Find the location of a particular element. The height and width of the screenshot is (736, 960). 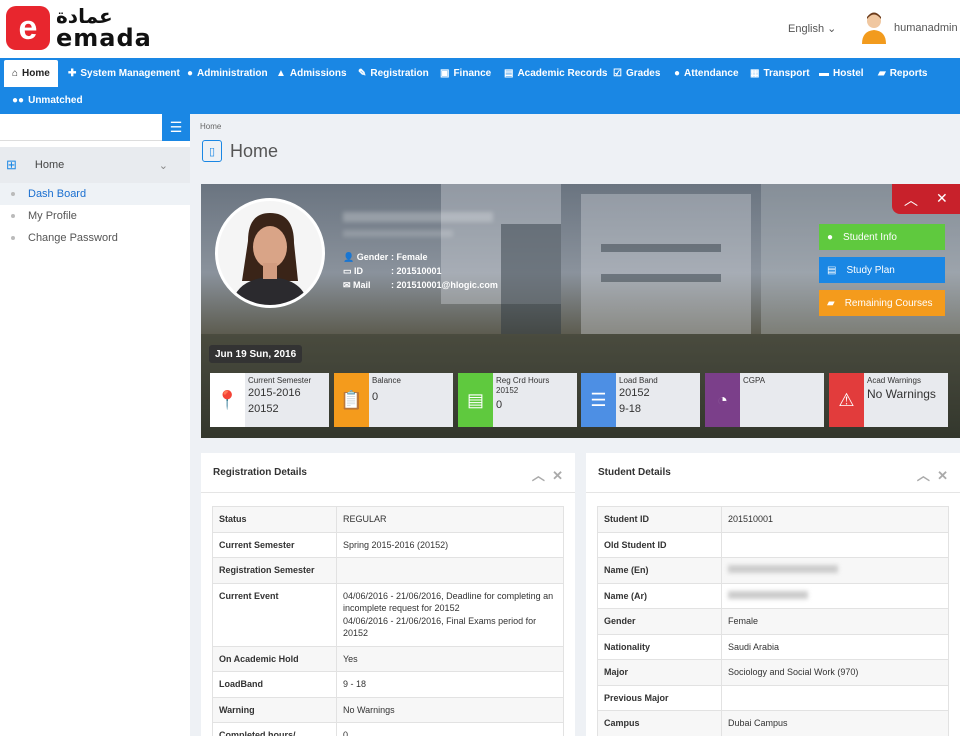

sidebar-section-home: ⊞ Home ⌄ is located at coordinates (95, 165).